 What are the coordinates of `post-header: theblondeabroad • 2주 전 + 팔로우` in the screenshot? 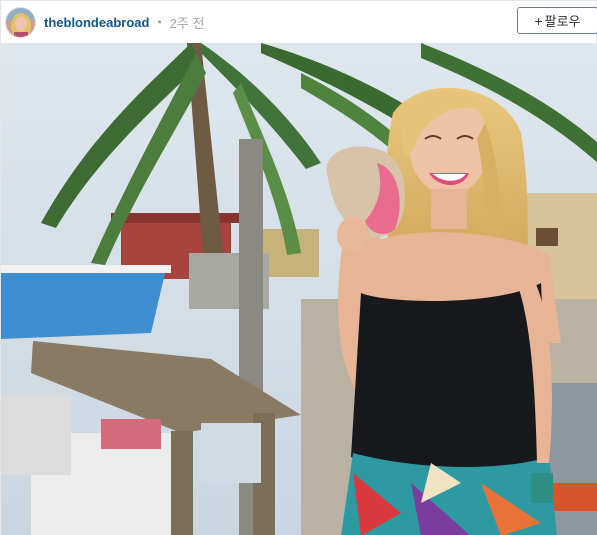 It's located at (299, 22).